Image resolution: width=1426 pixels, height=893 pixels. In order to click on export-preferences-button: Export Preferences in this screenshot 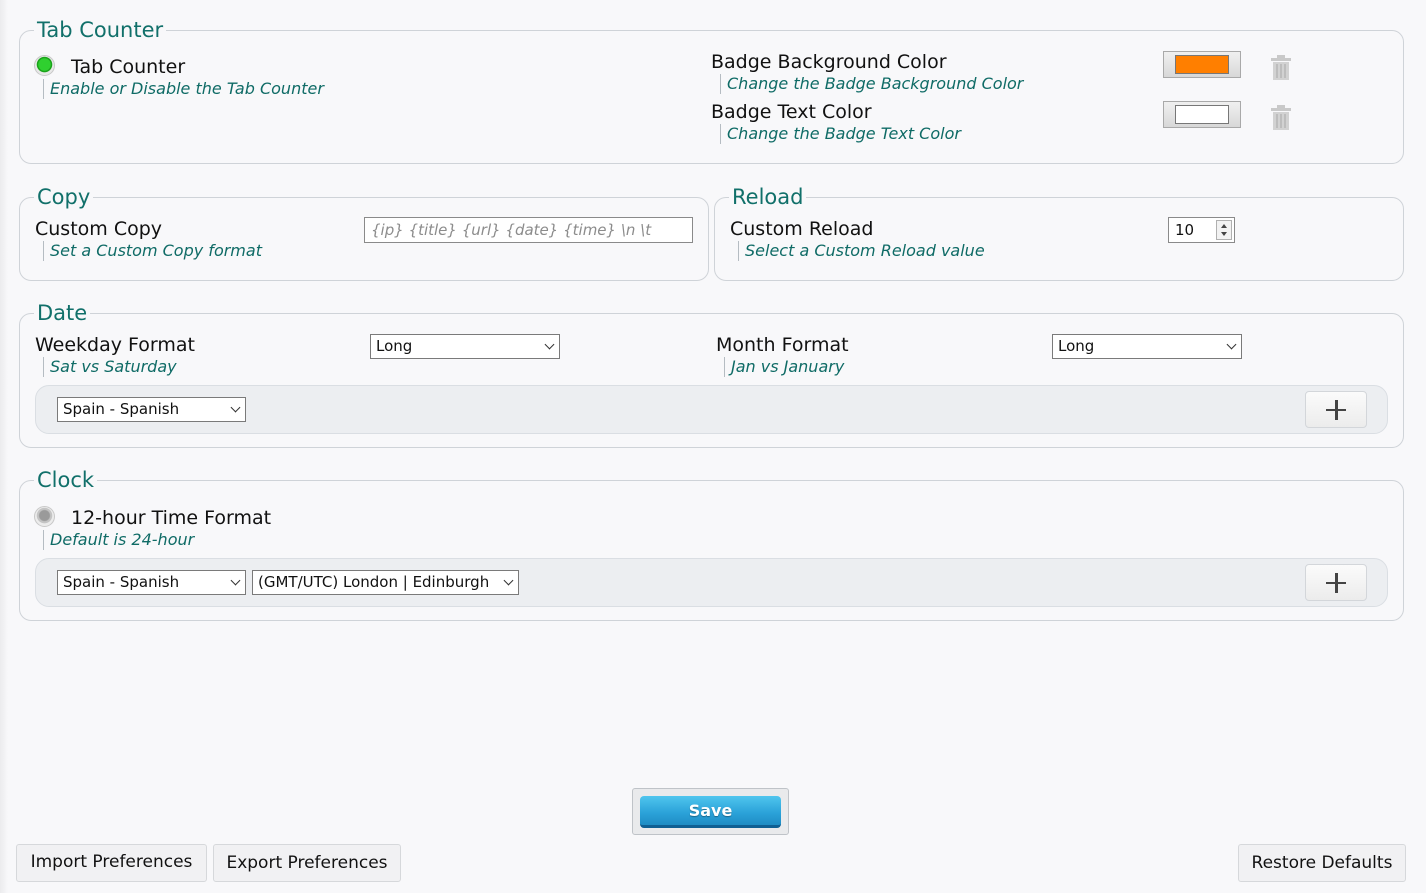, I will do `click(307, 863)`.